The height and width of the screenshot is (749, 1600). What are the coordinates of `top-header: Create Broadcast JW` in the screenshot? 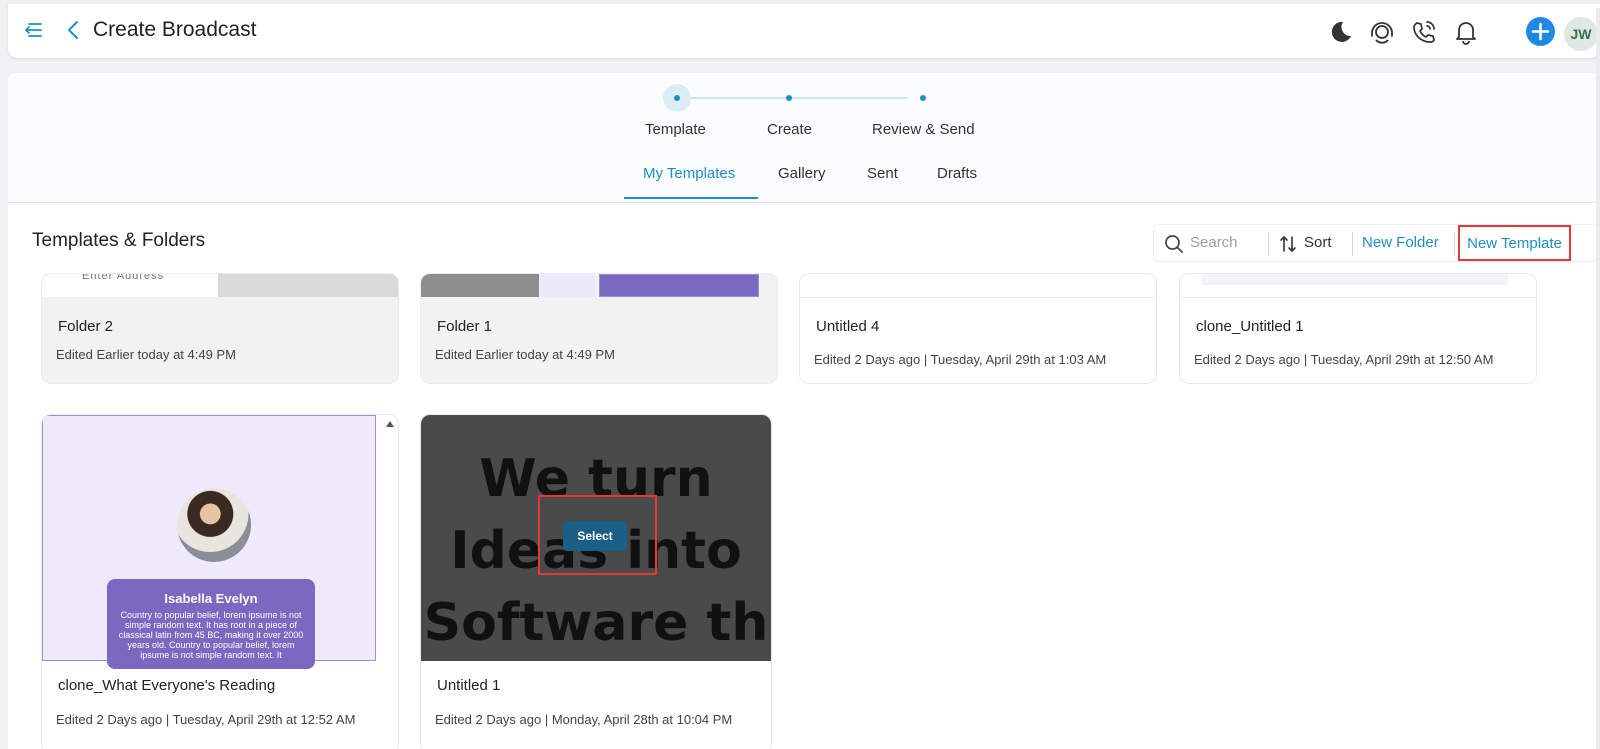 It's located at (804, 31).